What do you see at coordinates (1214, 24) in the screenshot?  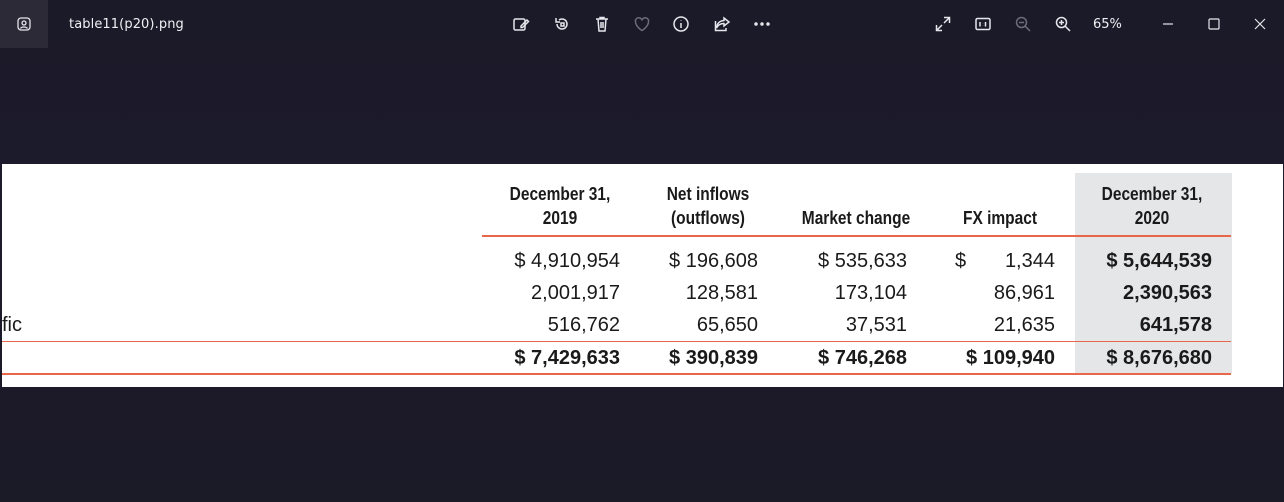 I see `maximize-button` at bounding box center [1214, 24].